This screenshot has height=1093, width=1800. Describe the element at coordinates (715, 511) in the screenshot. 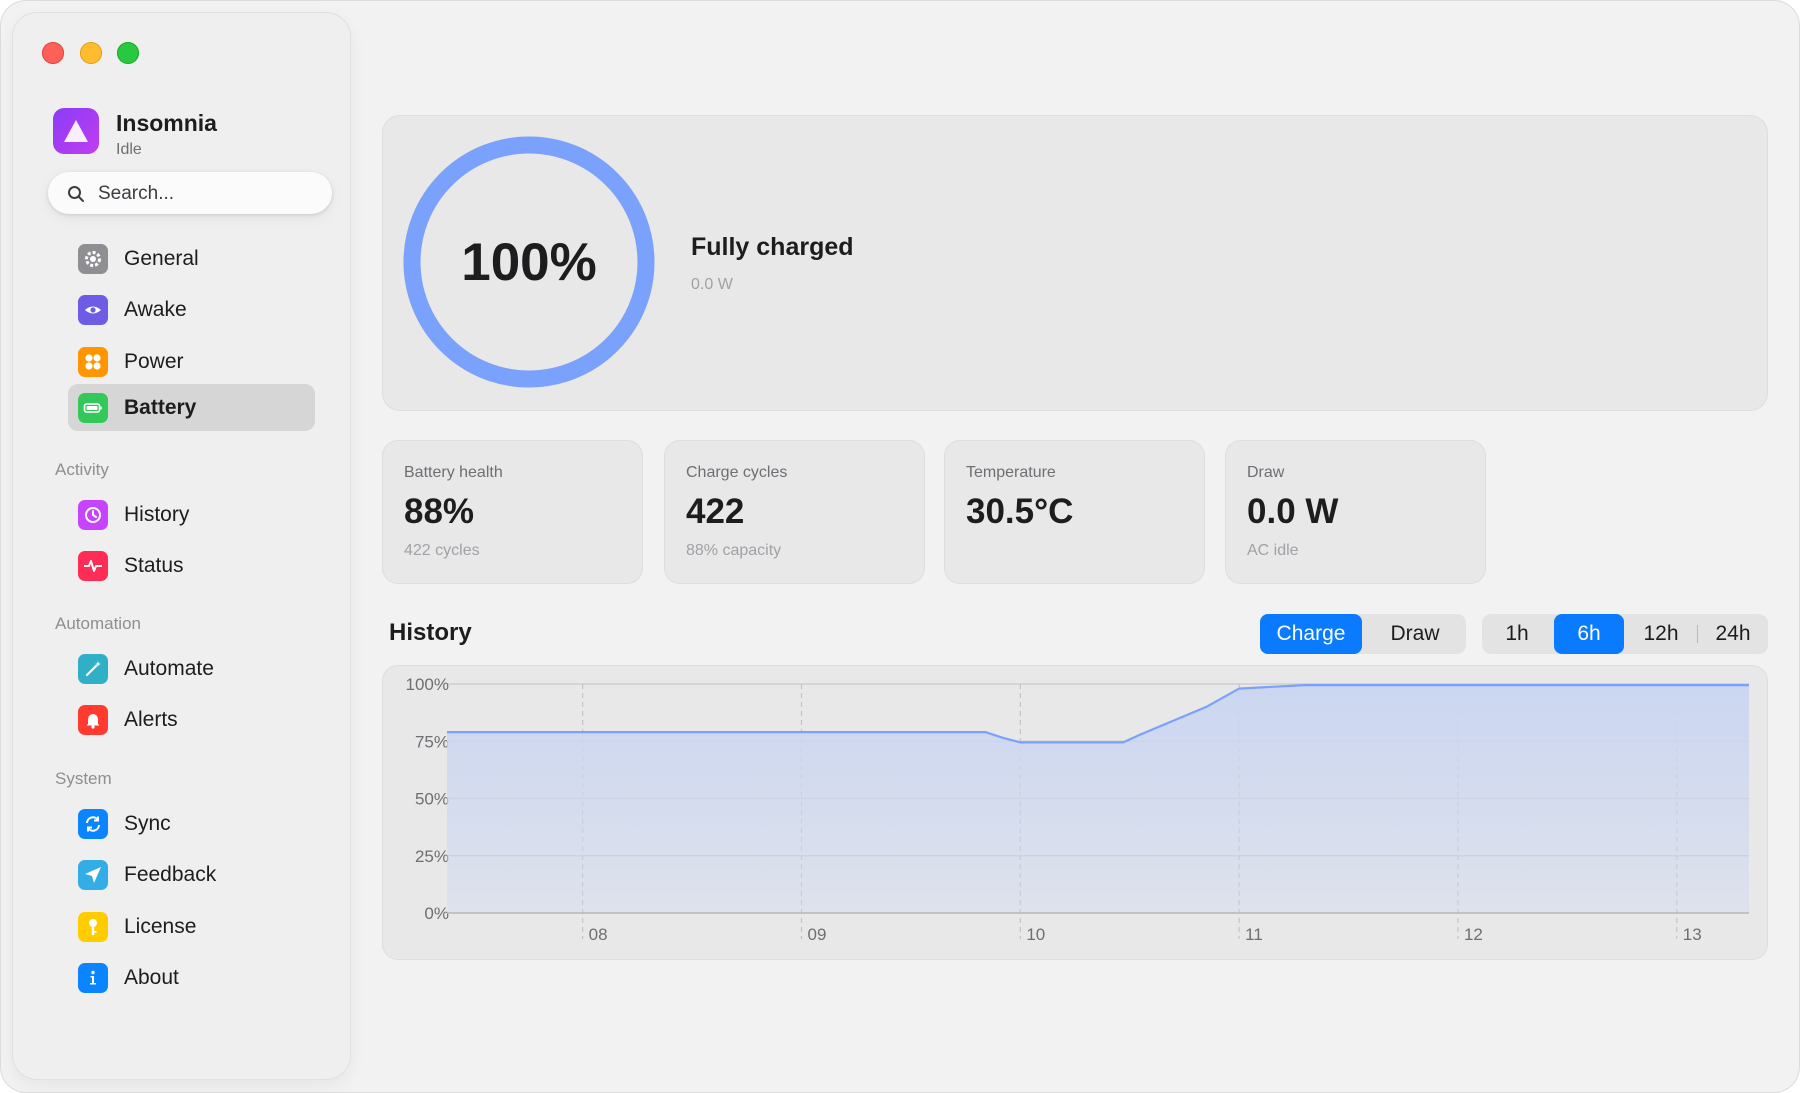

I see `card-value: 422` at that location.